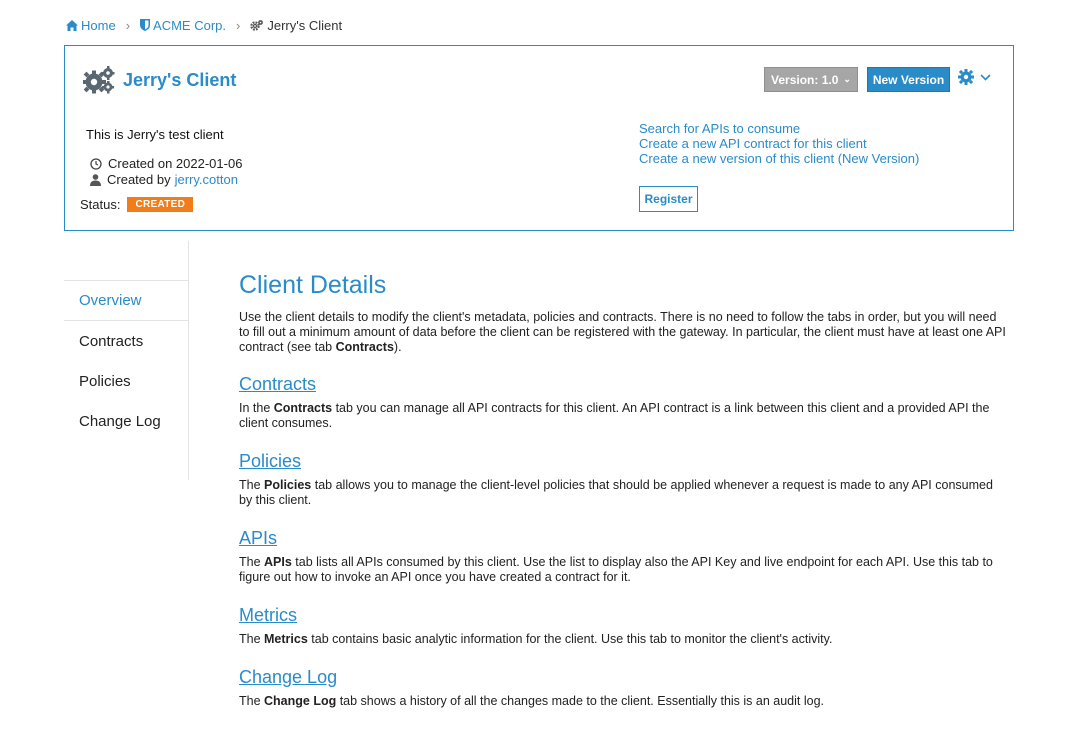 This screenshot has height=748, width=1078. Describe the element at coordinates (139, 179) in the screenshot. I see `created-by-label: Created by` at that location.